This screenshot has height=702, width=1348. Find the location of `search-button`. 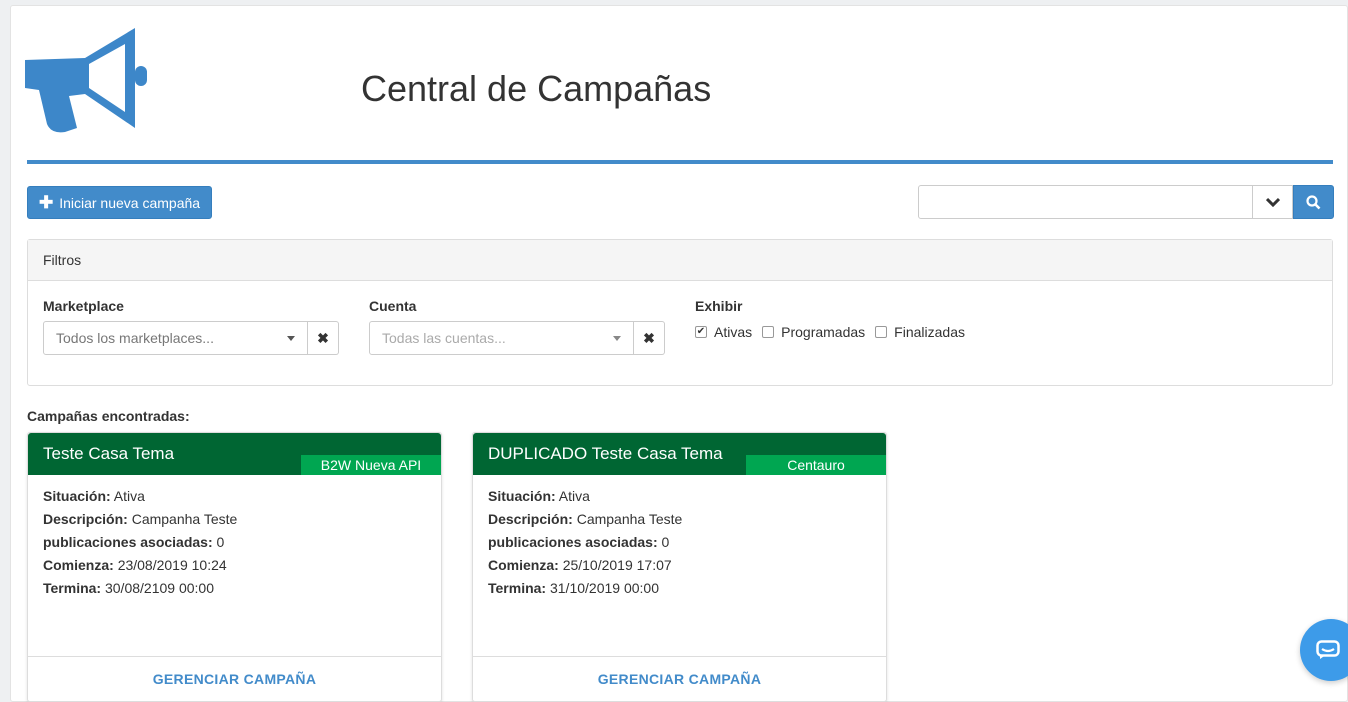

search-button is located at coordinates (1313, 202).